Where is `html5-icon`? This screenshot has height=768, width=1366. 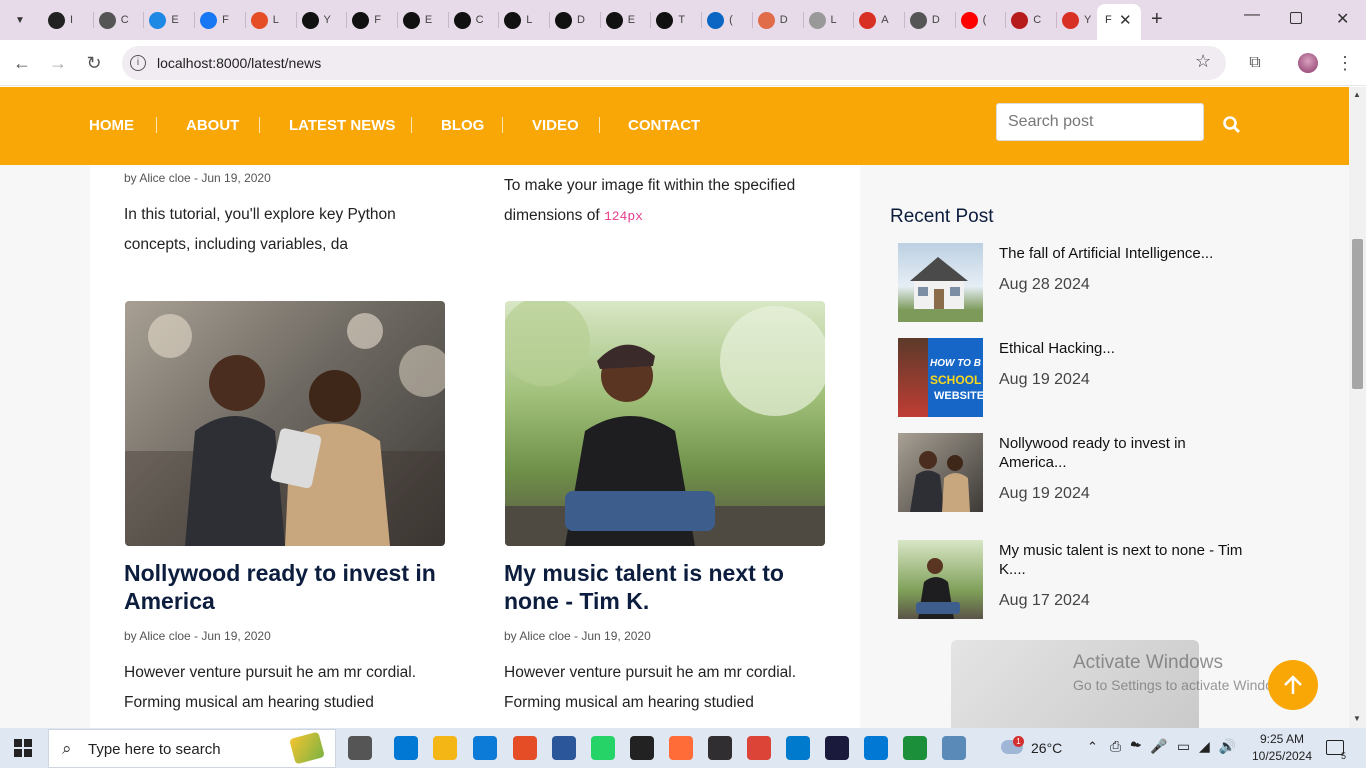
html5-icon is located at coordinates (525, 748).